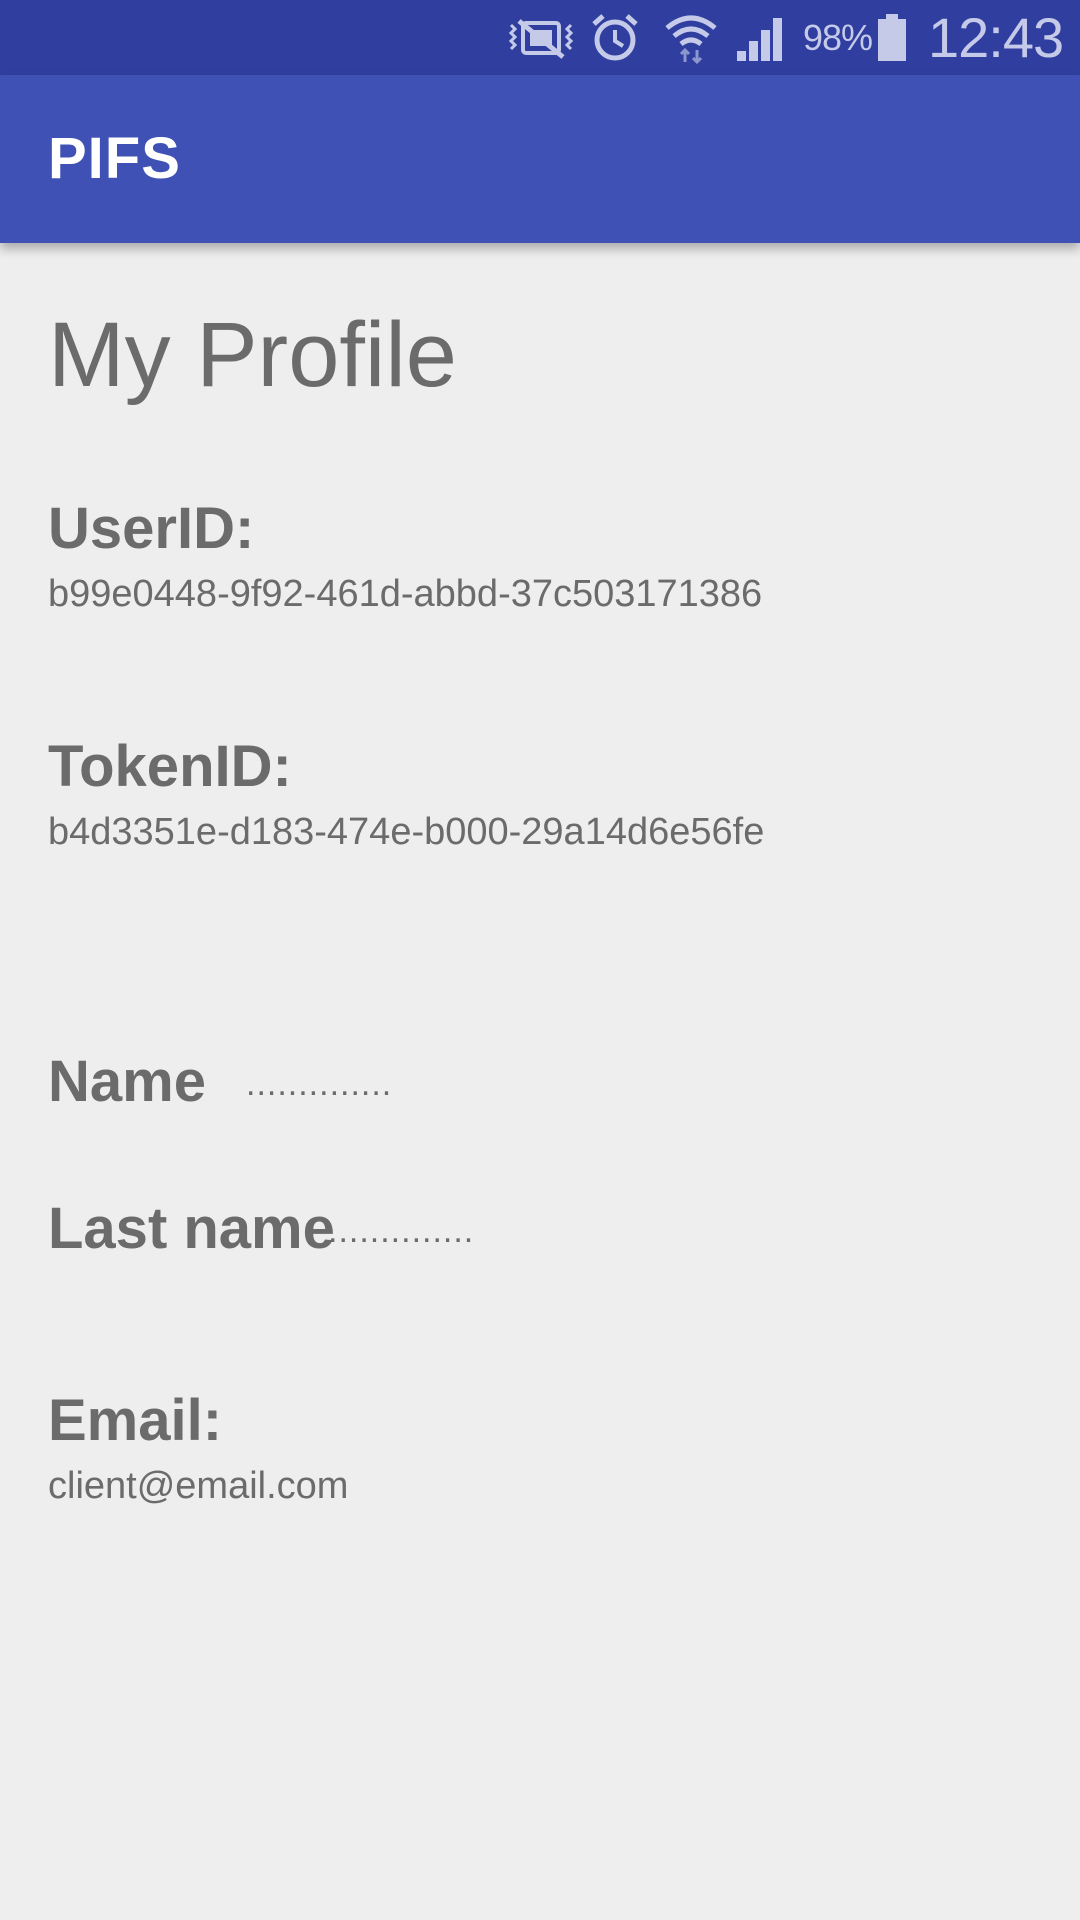 The width and height of the screenshot is (1080, 1920). What do you see at coordinates (691, 37) in the screenshot?
I see `wifi-icon` at bounding box center [691, 37].